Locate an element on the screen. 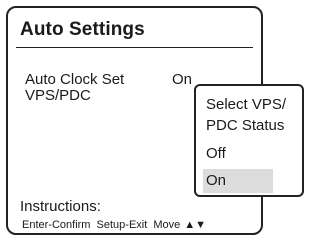 Image resolution: width=327 pixels, height=242 pixels. setting-value-auto-clock-set: On is located at coordinates (182, 79).